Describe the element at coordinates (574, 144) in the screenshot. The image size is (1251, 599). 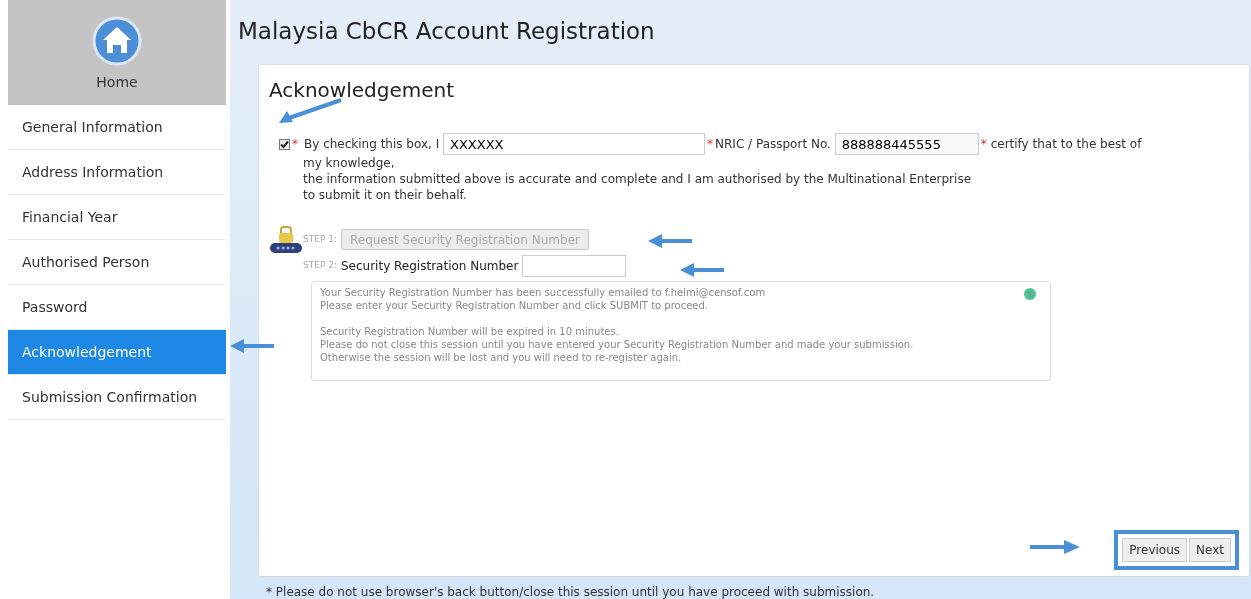
I see `name-field: XXXXXX` at that location.